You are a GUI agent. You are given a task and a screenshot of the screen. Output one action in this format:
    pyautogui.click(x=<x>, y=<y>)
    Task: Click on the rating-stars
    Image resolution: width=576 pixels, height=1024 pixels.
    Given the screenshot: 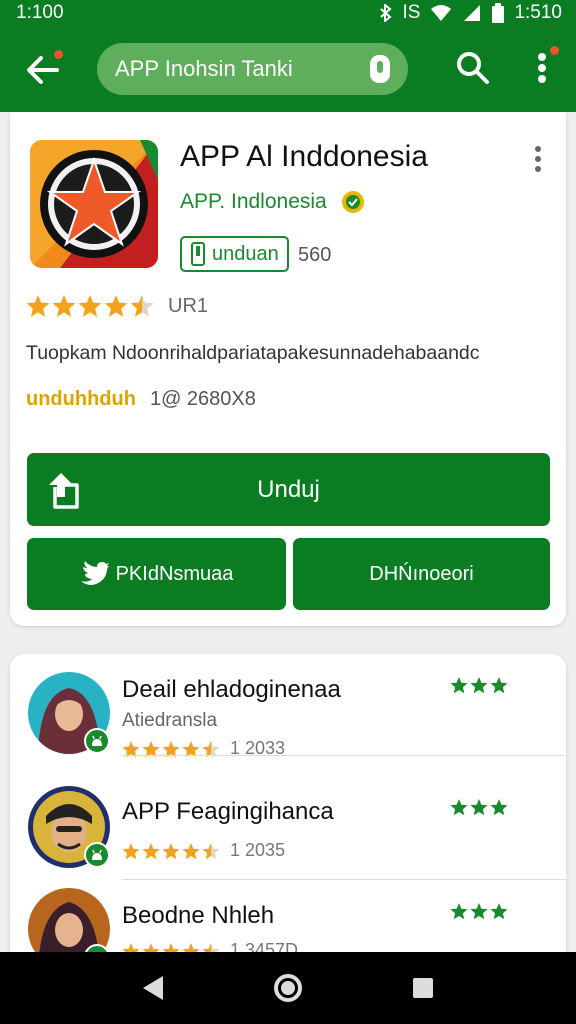 What is the action you would take?
    pyautogui.click(x=90, y=306)
    